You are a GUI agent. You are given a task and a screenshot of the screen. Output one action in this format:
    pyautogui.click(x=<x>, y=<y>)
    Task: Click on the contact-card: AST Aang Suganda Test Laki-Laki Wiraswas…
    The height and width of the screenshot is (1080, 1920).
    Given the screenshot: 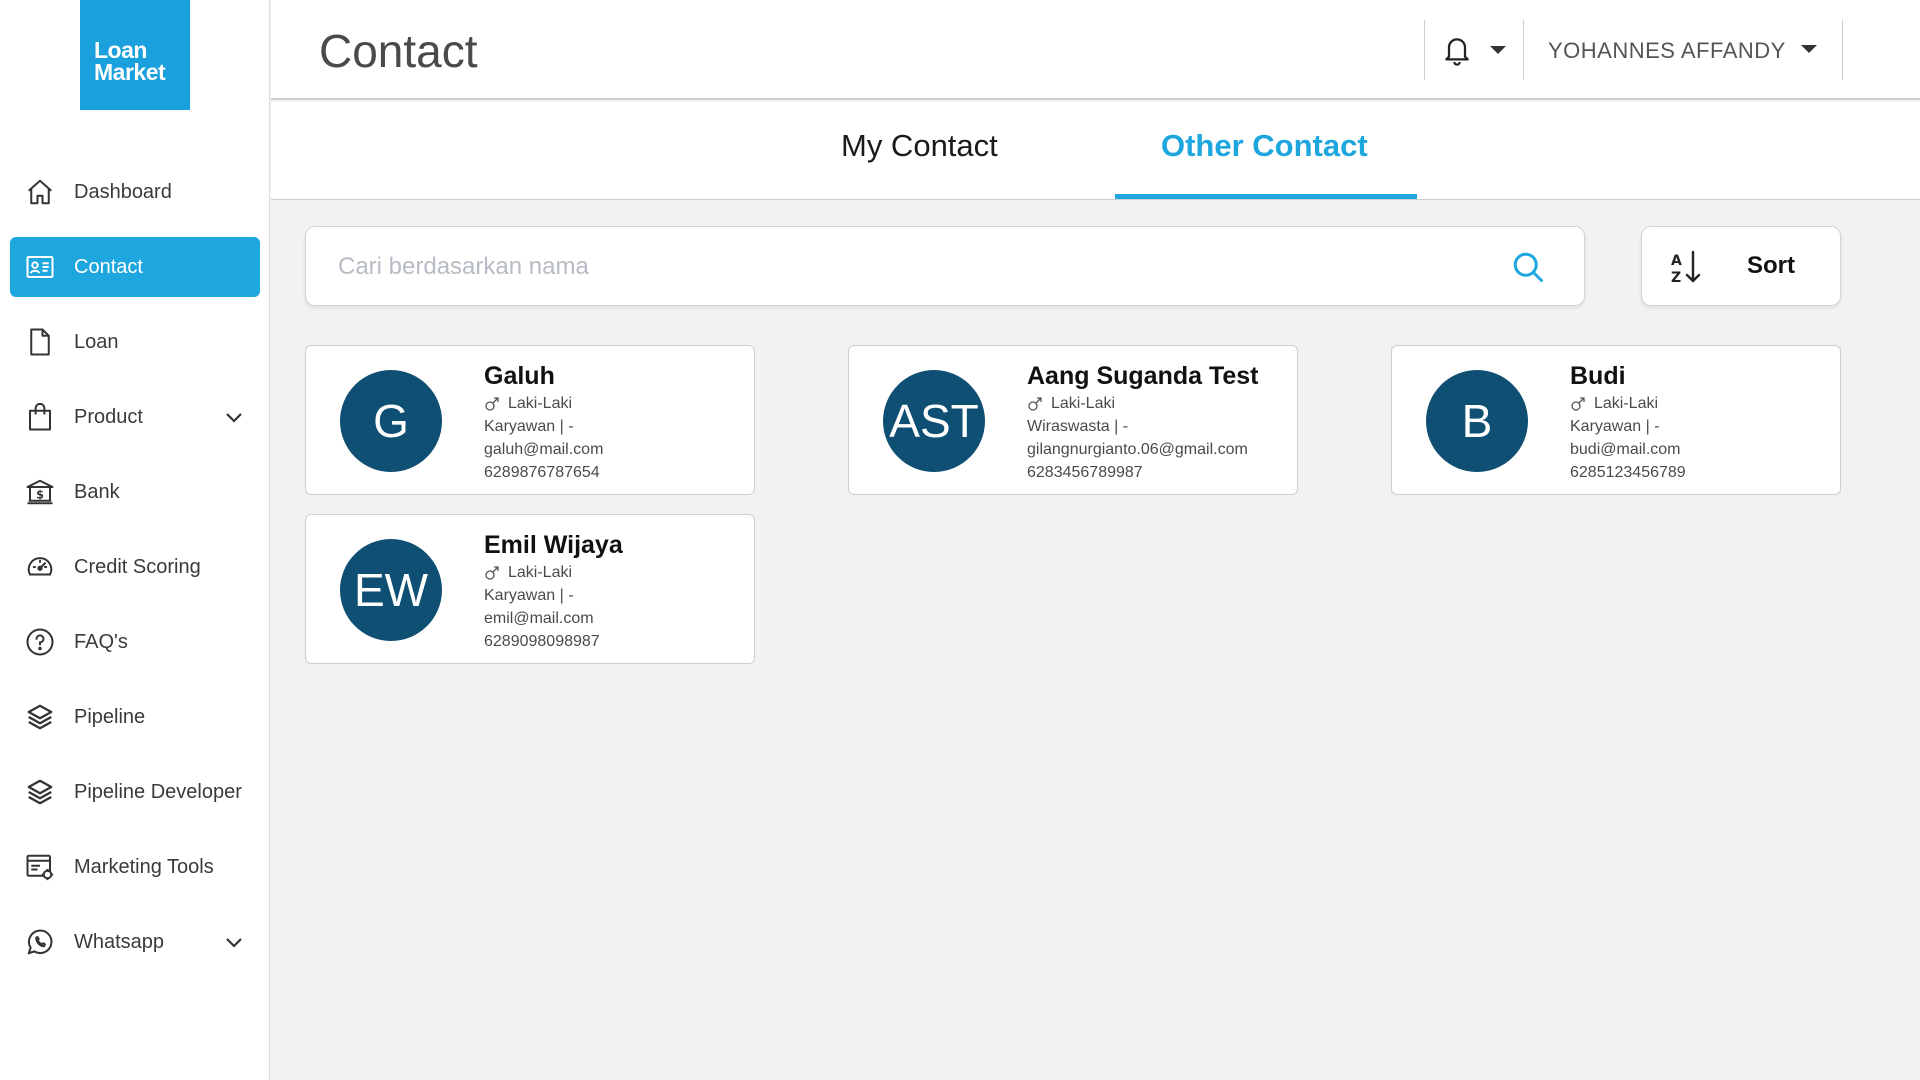 What is the action you would take?
    pyautogui.click(x=1073, y=420)
    